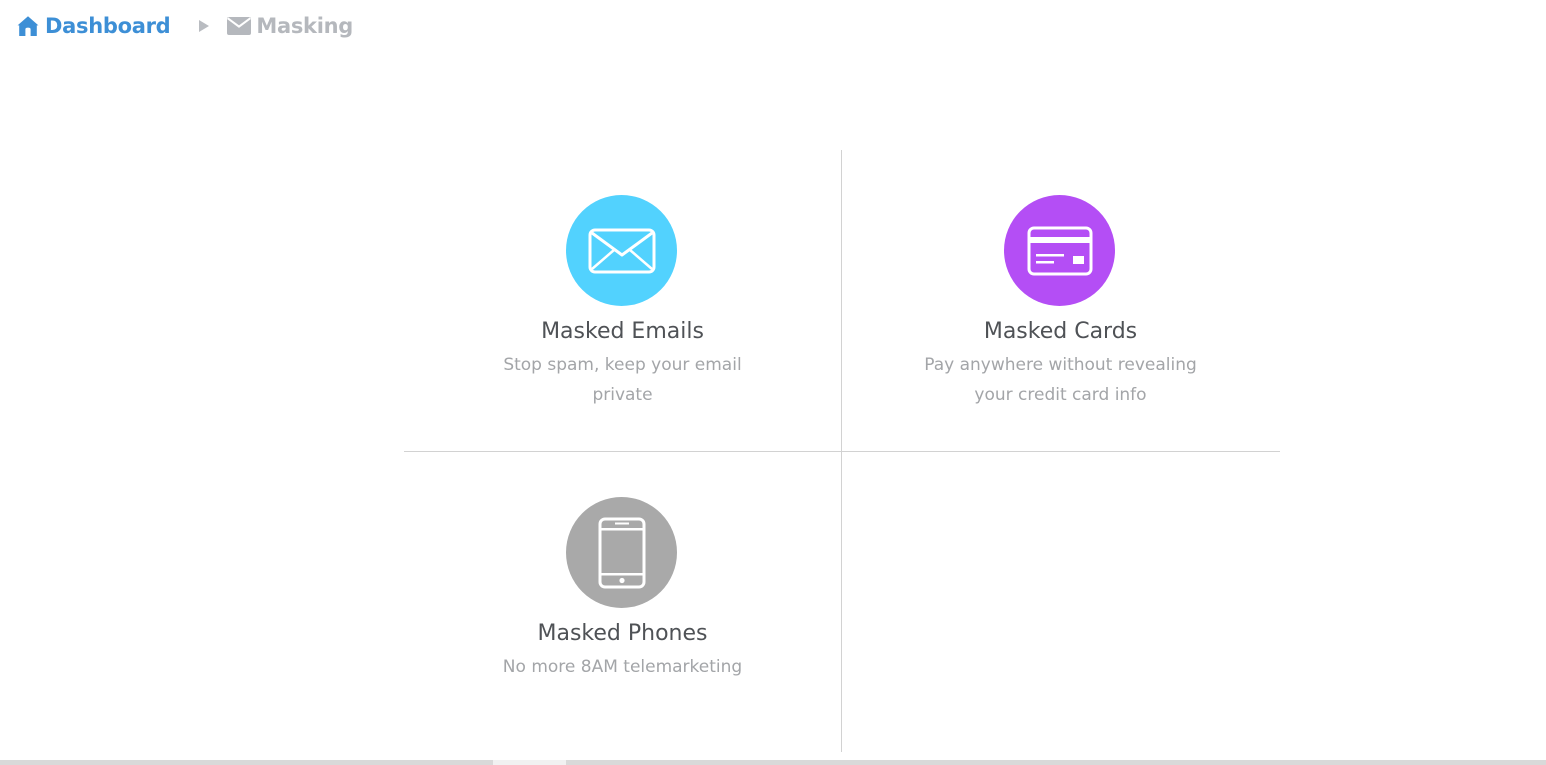 The height and width of the screenshot is (765, 1546). I want to click on home-icon, so click(28, 26).